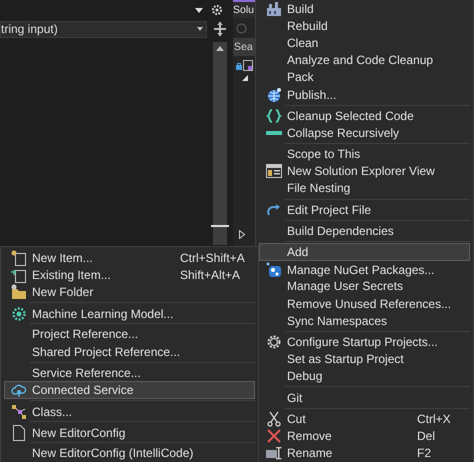  What do you see at coordinates (364, 286) in the screenshot?
I see `menu-item: Manage User Secrets` at bounding box center [364, 286].